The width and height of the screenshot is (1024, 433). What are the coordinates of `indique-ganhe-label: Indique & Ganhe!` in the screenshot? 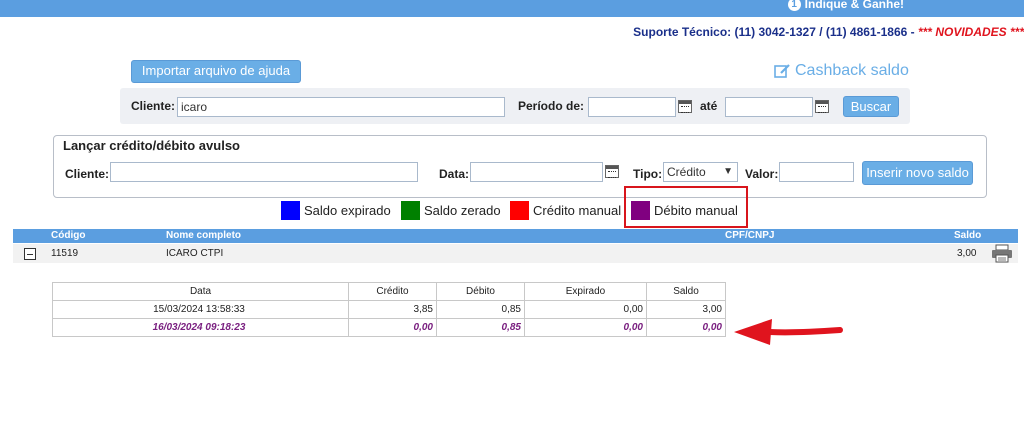 It's located at (854, 5).